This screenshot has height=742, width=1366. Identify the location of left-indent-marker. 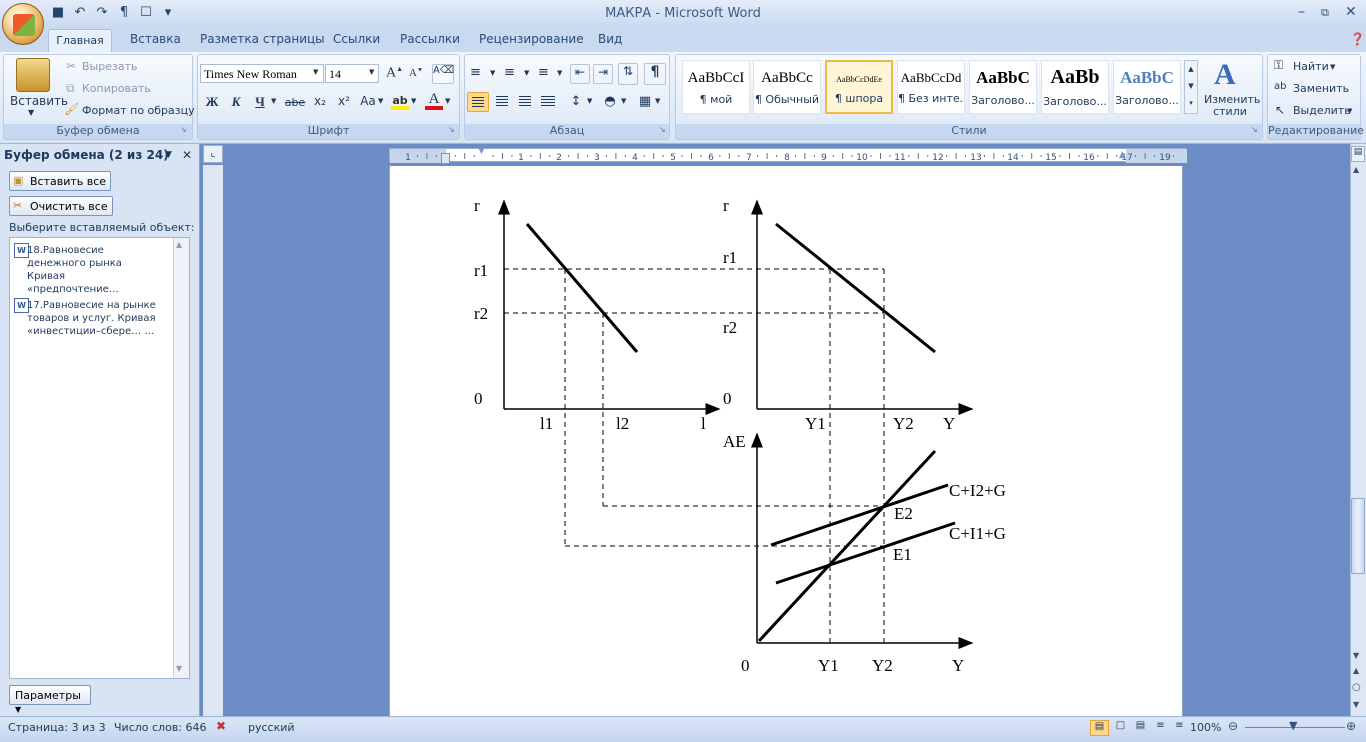
(445, 158).